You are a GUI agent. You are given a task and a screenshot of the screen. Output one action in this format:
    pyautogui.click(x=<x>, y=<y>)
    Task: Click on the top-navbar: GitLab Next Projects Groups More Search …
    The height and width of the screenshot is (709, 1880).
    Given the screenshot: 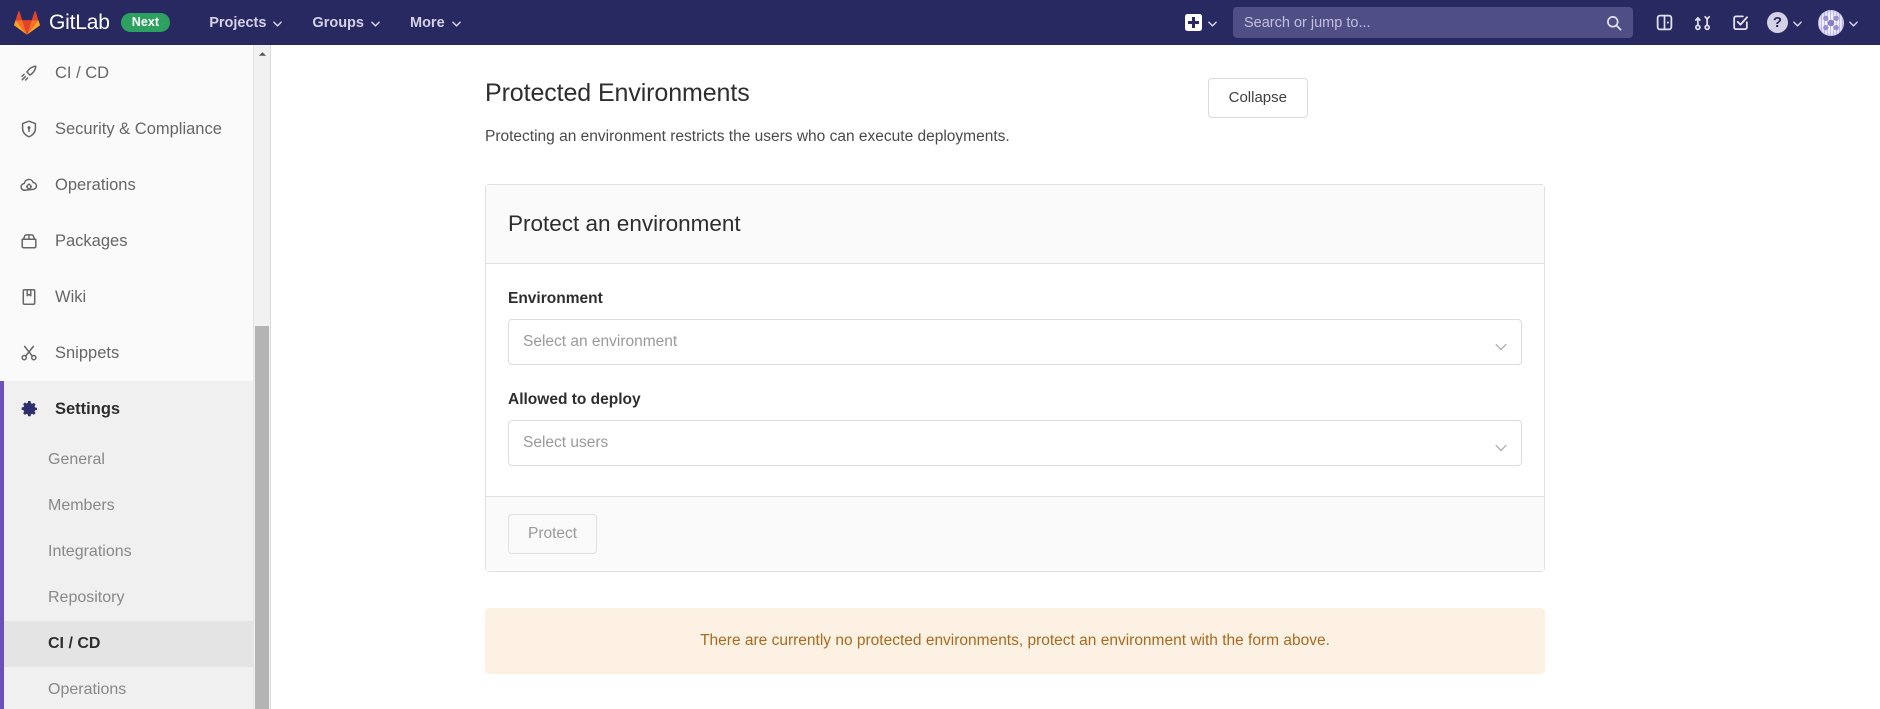 What is the action you would take?
    pyautogui.click(x=940, y=22)
    